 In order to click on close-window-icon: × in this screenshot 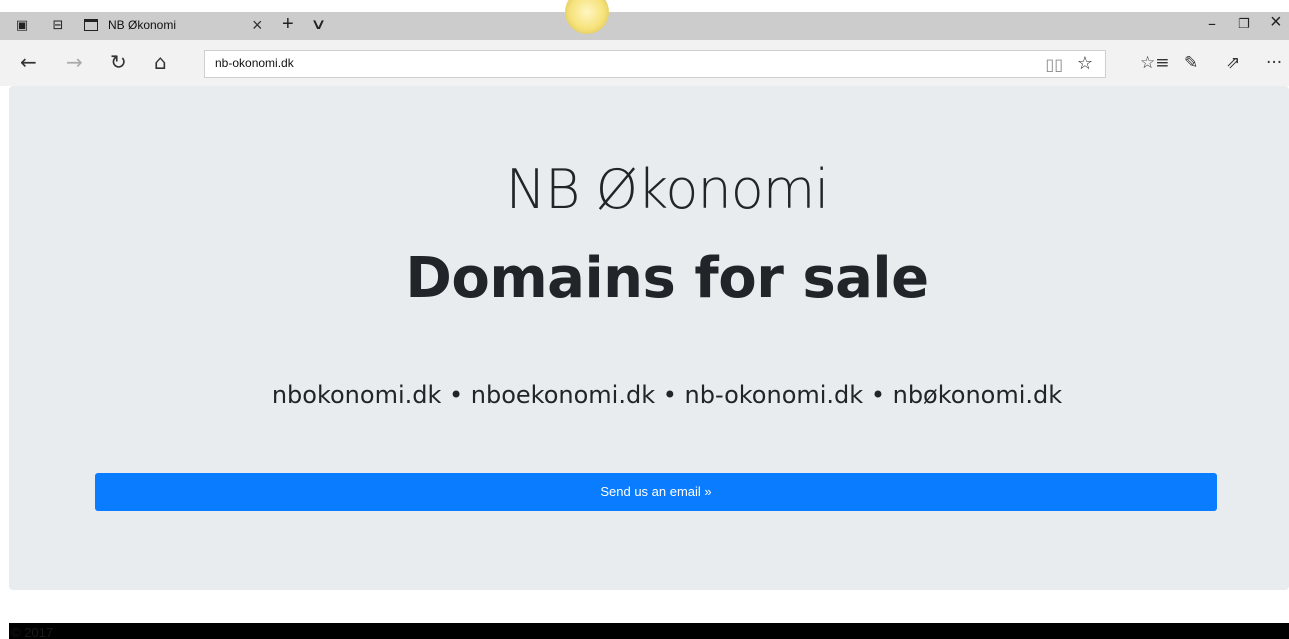, I will do `click(1276, 22)`.